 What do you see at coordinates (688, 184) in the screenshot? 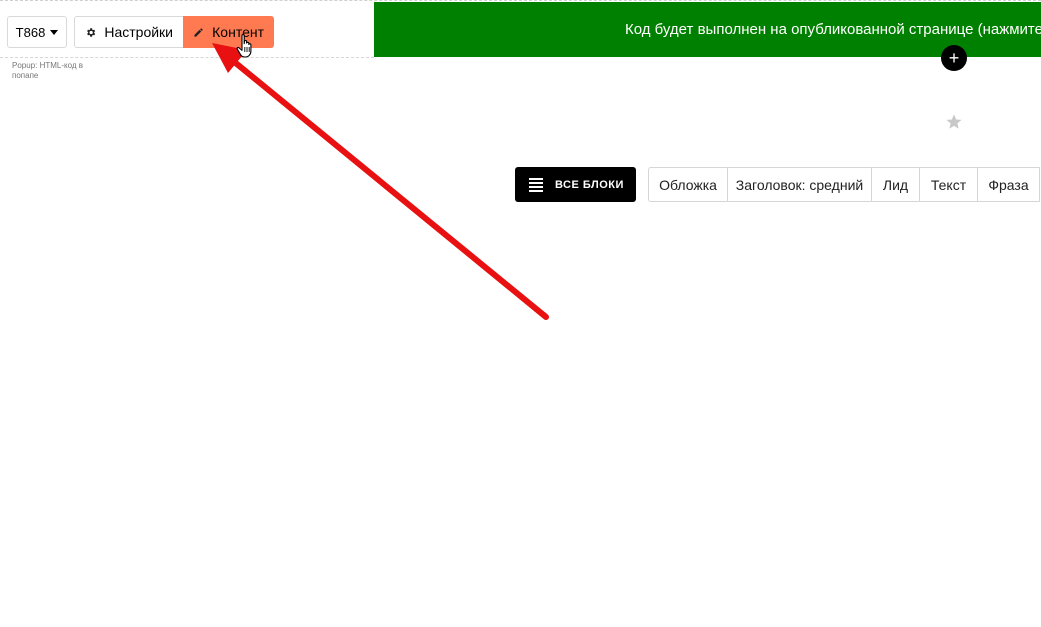
I see `tab-cover: Обложка` at bounding box center [688, 184].